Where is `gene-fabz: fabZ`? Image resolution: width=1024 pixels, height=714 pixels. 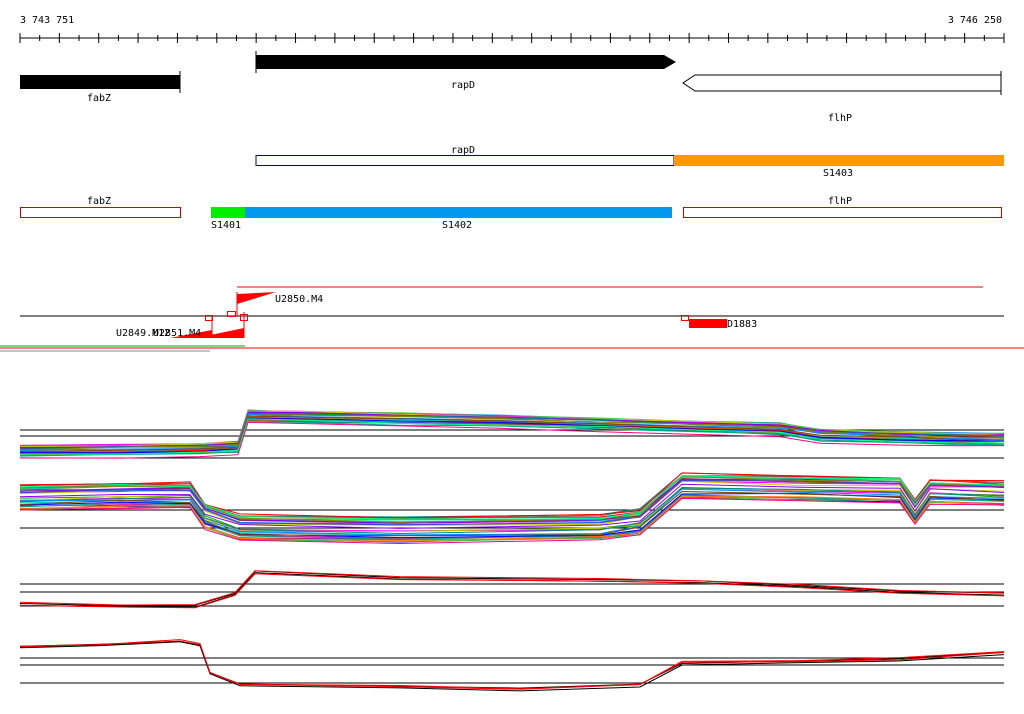
gene-fabz: fabZ is located at coordinates (100, 87).